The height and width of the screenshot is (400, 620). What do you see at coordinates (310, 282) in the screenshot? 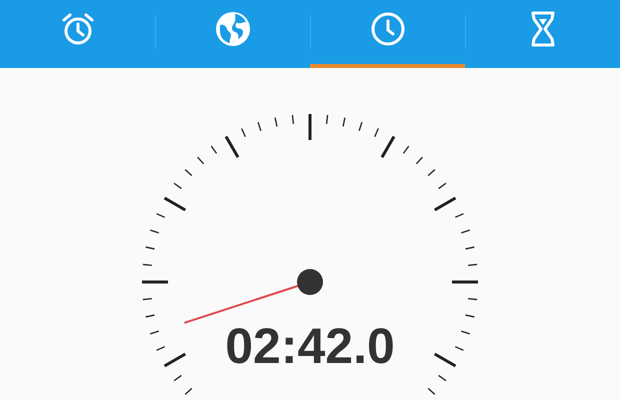
I see `hand-pivot` at bounding box center [310, 282].